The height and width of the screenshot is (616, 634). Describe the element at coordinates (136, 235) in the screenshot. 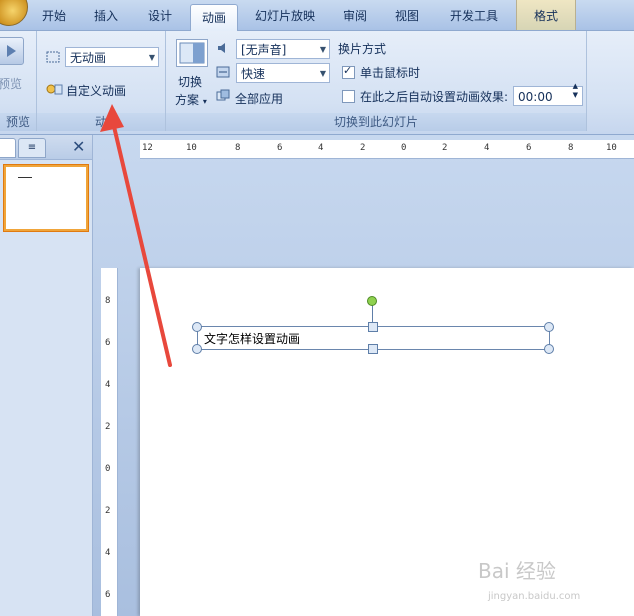

I see `annotation-arrow` at that location.